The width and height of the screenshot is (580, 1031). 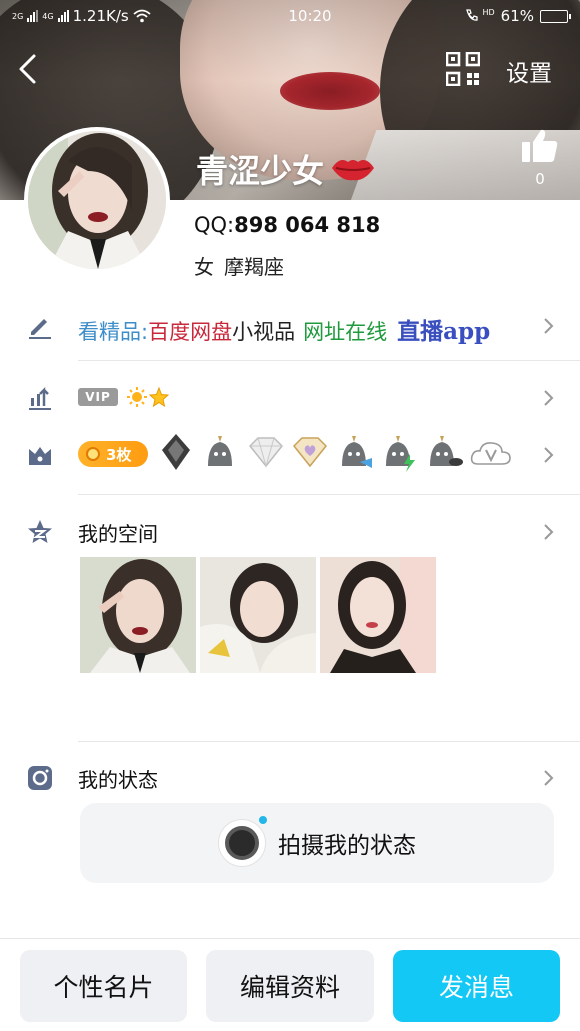 I want to click on like-count: 0, so click(x=540, y=179).